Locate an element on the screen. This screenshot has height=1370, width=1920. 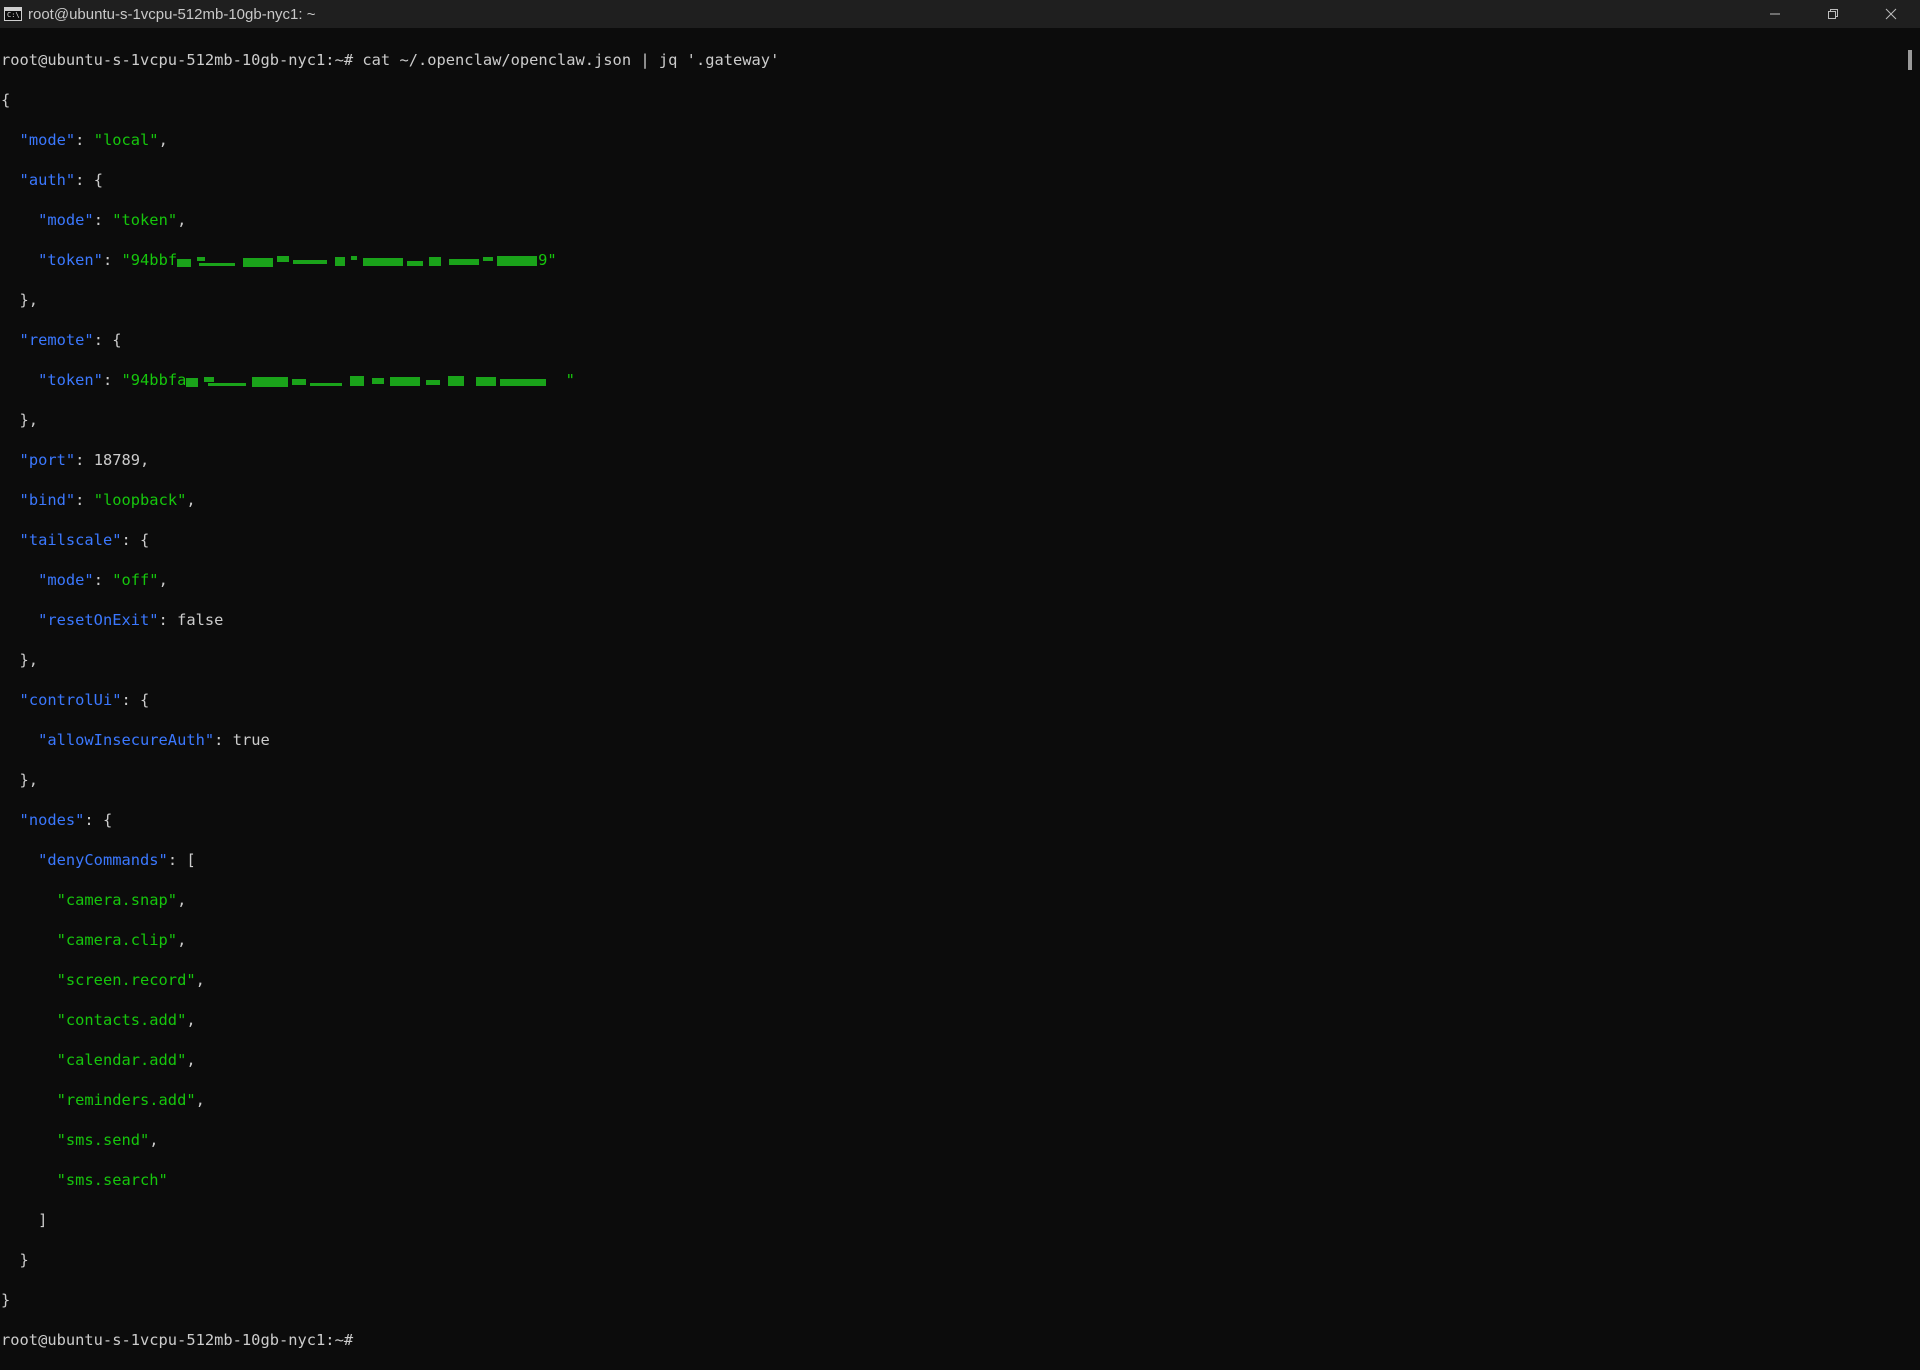
json-line: "token": "94bbf 9" is located at coordinates (297, 260).